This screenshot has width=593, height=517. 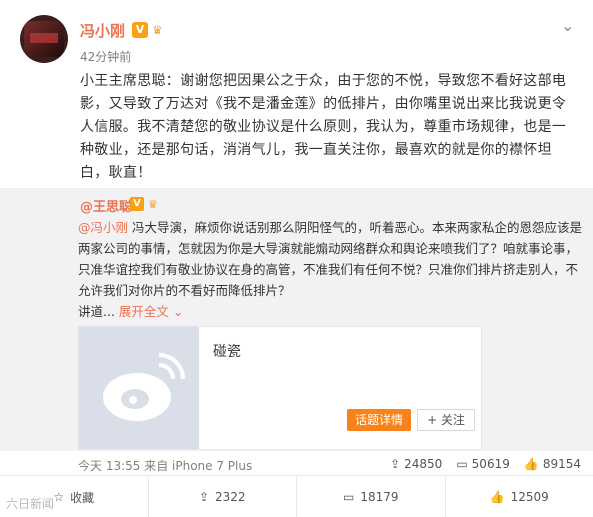 What do you see at coordinates (140, 30) in the screenshot?
I see `verified-badge: V` at bounding box center [140, 30].